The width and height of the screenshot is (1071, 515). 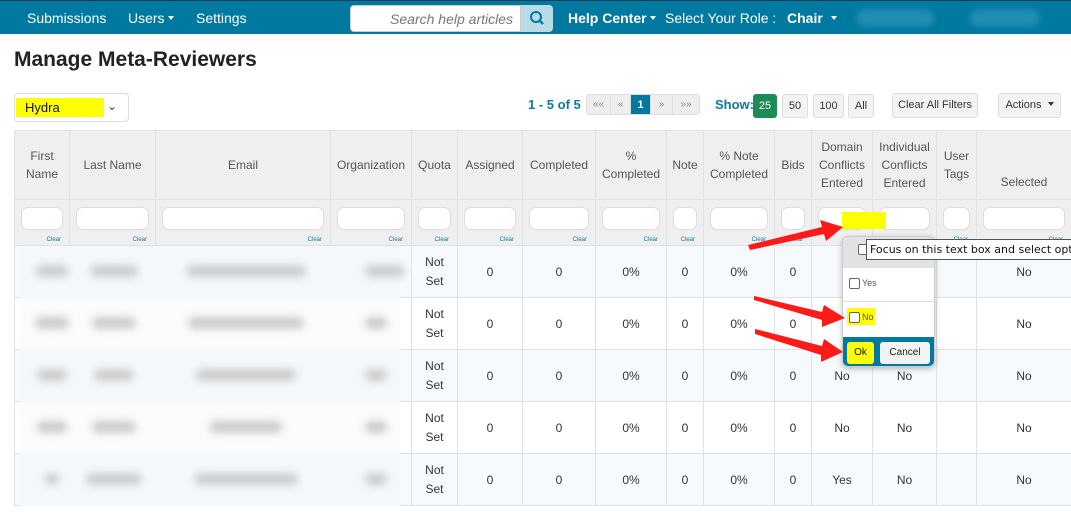 I want to click on annotation-arrows, so click(x=796, y=291).